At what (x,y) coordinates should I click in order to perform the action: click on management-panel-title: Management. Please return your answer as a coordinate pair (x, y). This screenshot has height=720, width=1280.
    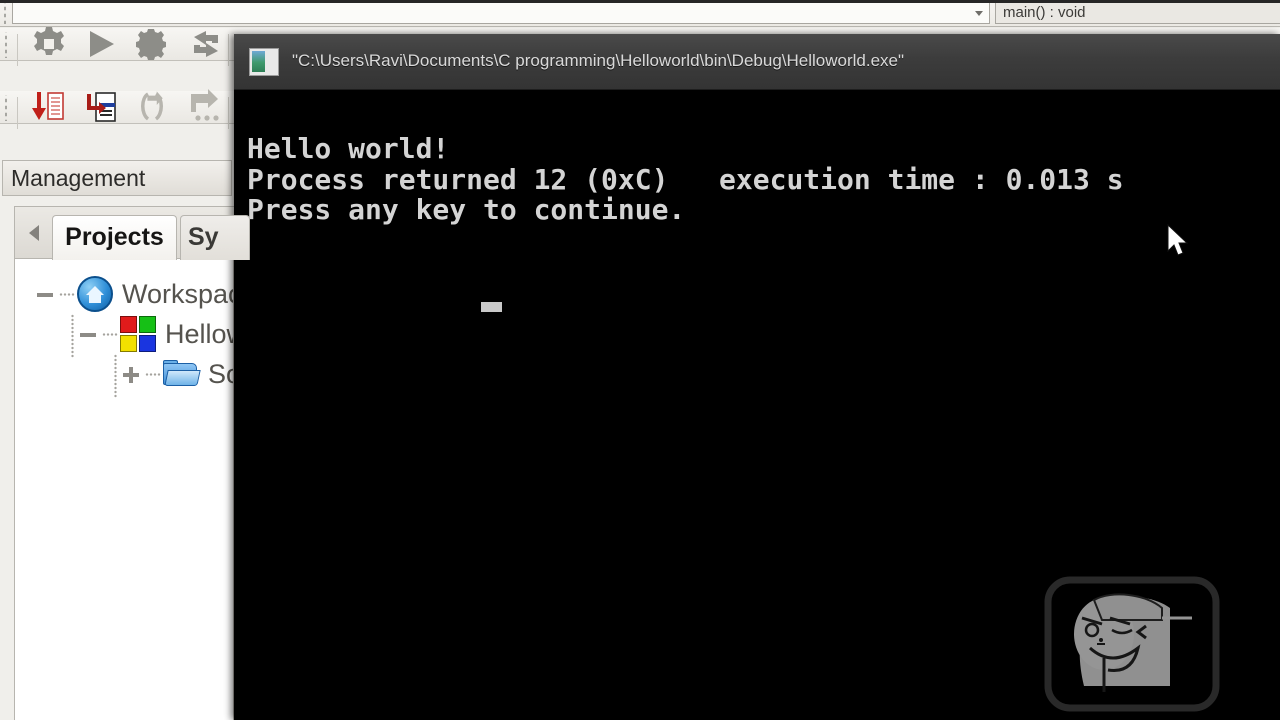
    Looking at the image, I should click on (117, 178).